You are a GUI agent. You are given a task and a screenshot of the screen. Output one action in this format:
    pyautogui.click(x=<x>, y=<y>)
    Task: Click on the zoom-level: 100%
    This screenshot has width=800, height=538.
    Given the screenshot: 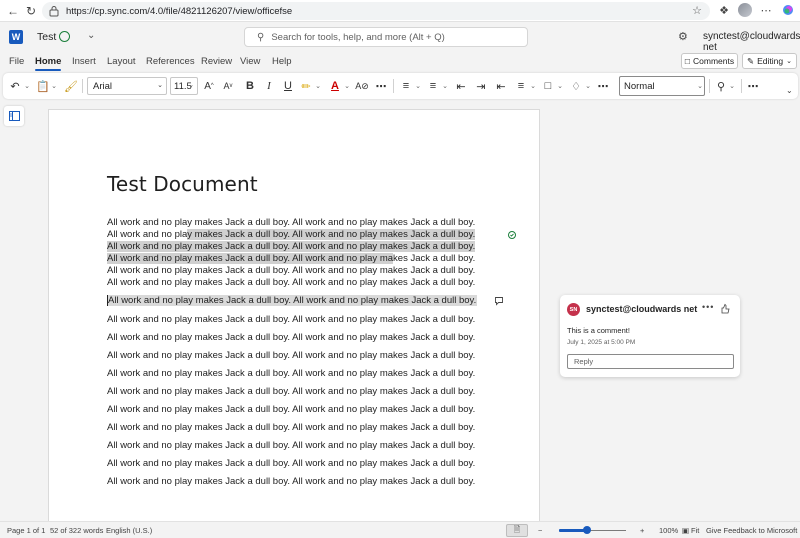 What is the action you would take?
    pyautogui.click(x=668, y=530)
    